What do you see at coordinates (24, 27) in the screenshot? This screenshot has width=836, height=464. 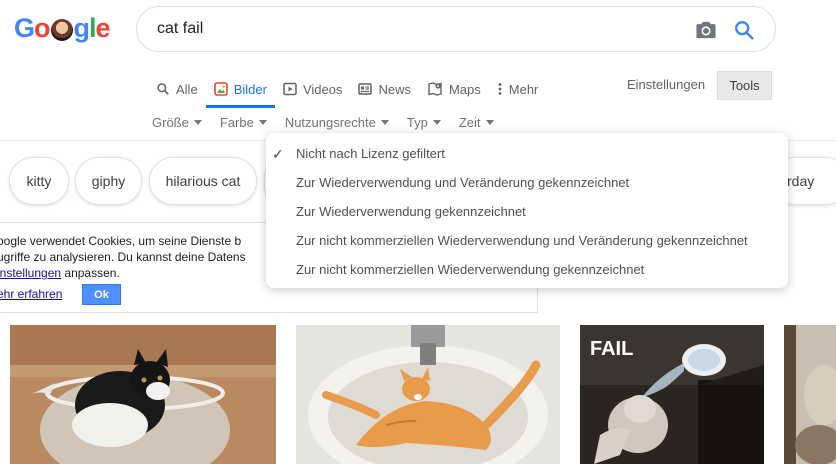 I see `logo-letter: G` at bounding box center [24, 27].